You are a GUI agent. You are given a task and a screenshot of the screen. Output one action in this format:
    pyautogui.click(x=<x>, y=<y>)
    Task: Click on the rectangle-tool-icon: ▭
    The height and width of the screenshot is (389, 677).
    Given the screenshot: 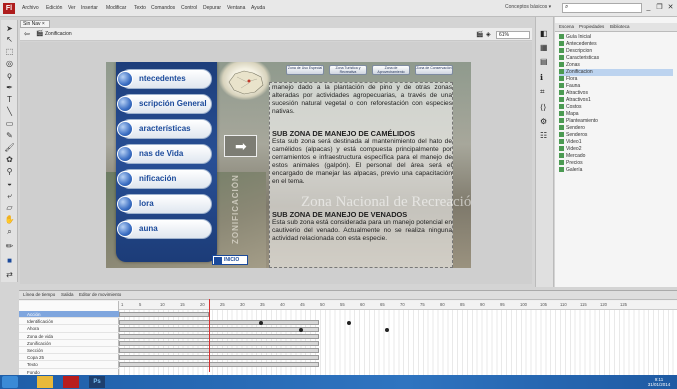 What is the action you would take?
    pyautogui.click(x=9, y=123)
    